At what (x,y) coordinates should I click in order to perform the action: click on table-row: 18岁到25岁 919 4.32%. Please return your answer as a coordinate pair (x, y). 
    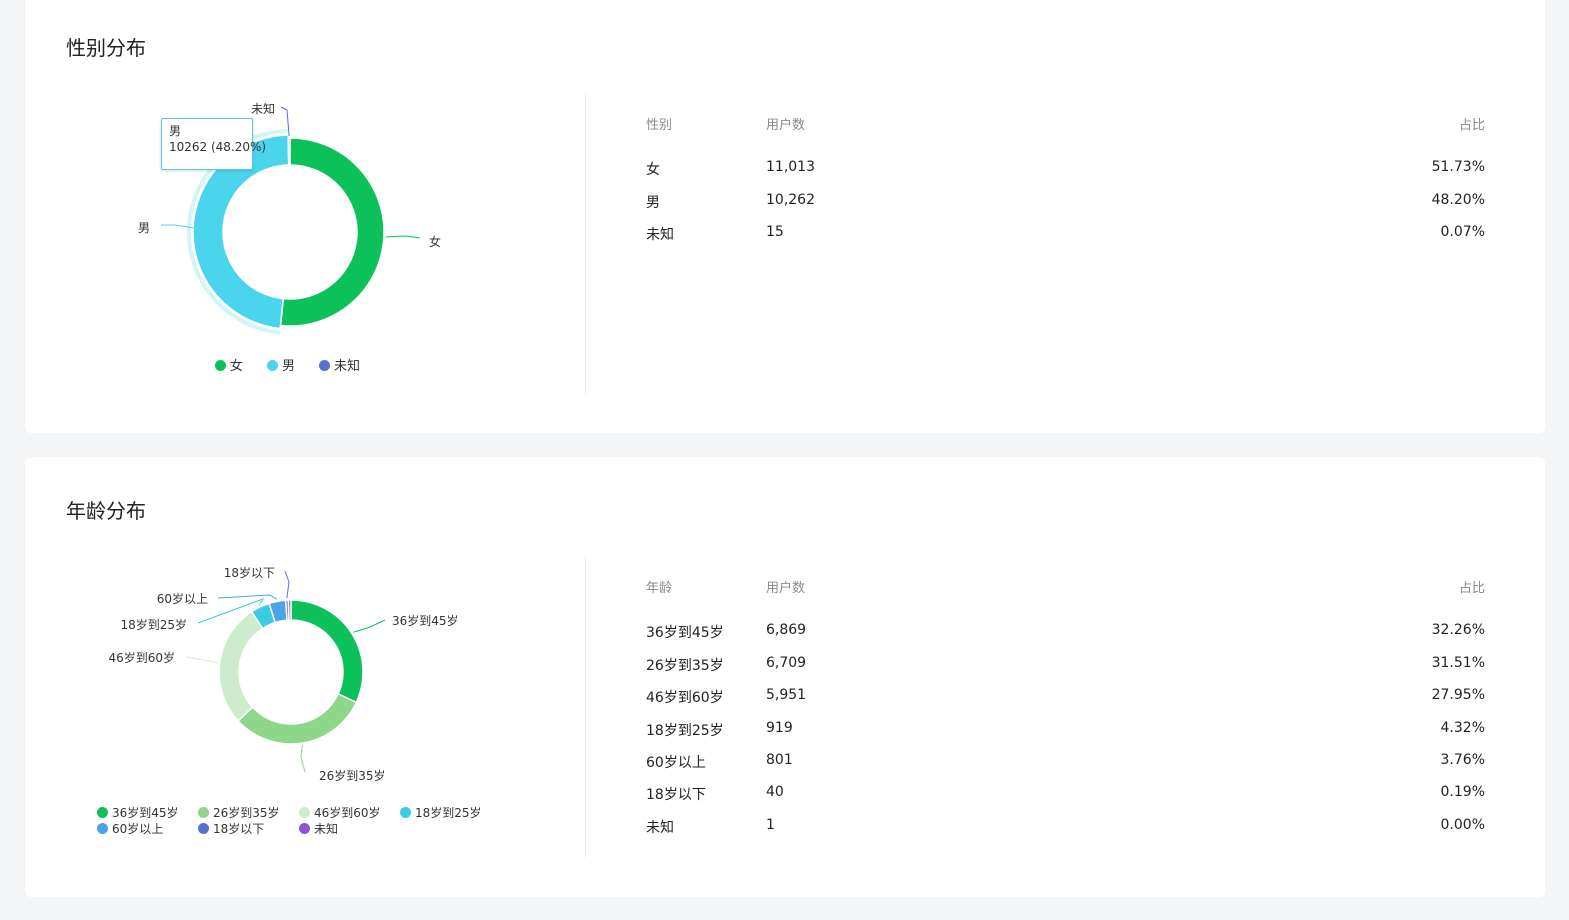
    Looking at the image, I should click on (1065, 731).